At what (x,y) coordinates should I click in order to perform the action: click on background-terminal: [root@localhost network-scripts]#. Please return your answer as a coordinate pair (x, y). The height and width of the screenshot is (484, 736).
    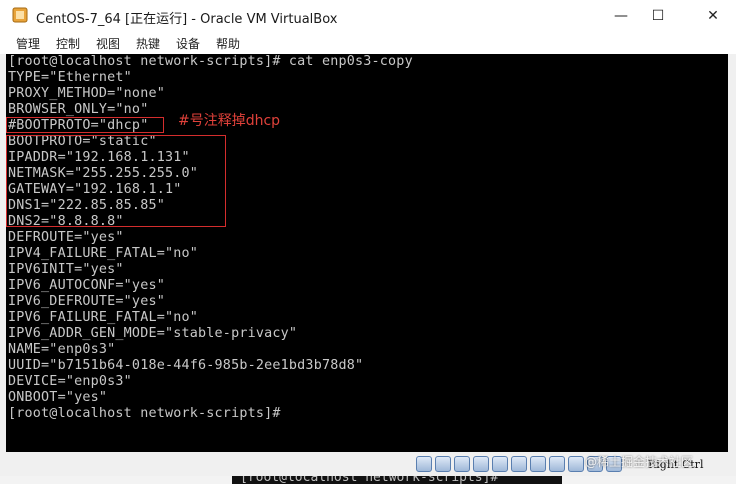
    Looking at the image, I should click on (397, 480).